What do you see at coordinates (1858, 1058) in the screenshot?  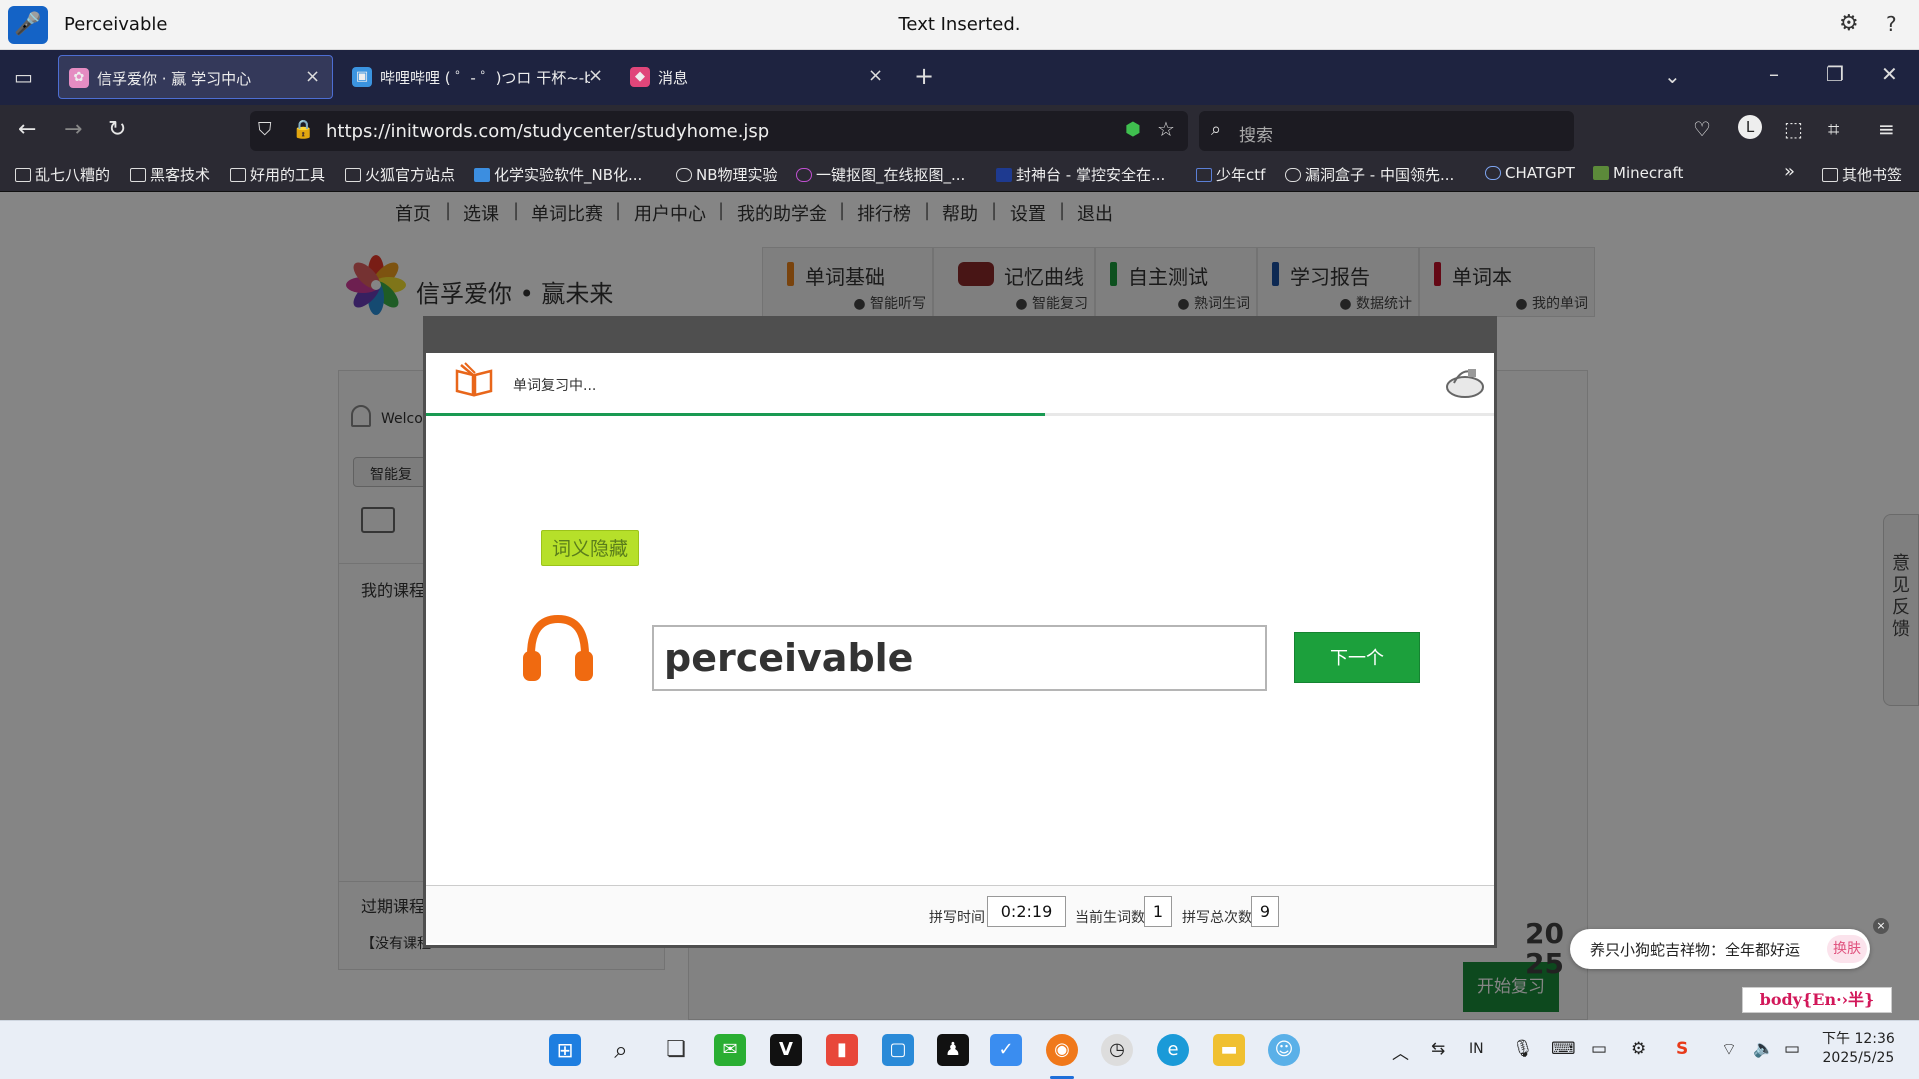 I see `clock-date: 2025/5/25` at bounding box center [1858, 1058].